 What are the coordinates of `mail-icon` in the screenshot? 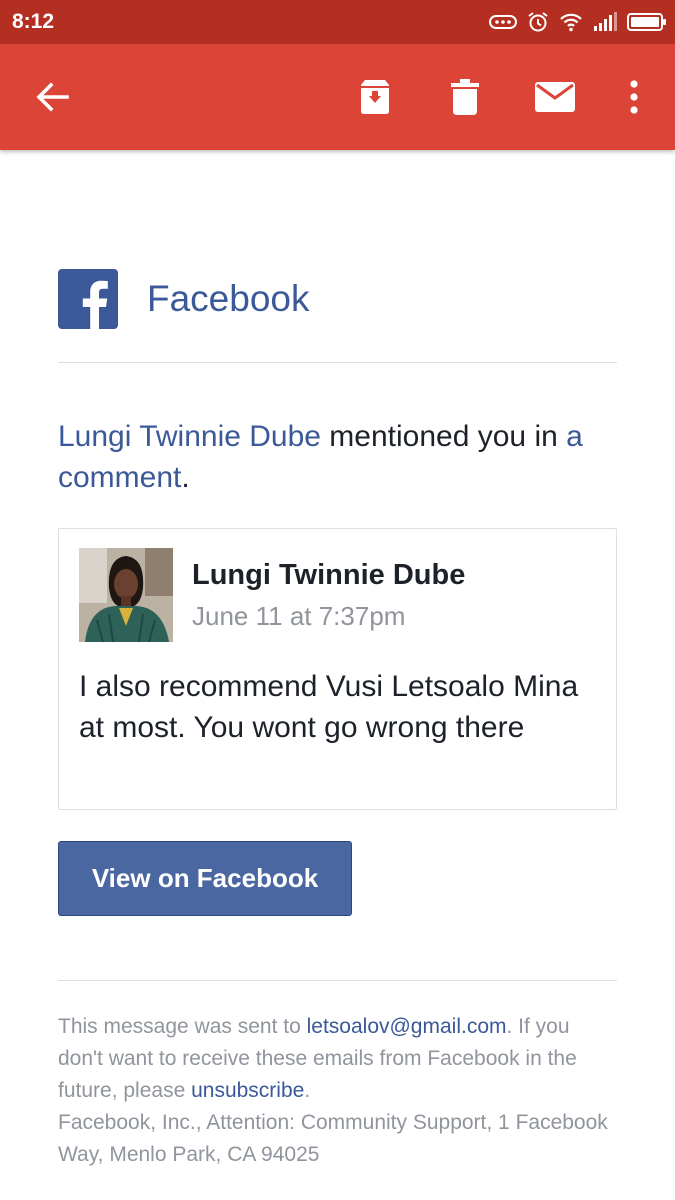 It's located at (555, 97).